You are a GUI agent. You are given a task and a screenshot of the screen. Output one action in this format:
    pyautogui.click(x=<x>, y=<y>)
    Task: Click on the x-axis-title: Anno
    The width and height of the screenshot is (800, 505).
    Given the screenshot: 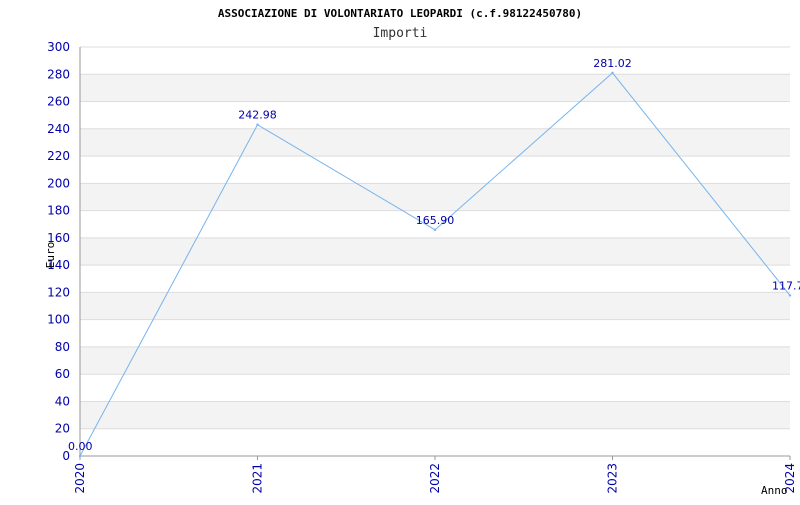 What is the action you would take?
    pyautogui.click(x=774, y=490)
    